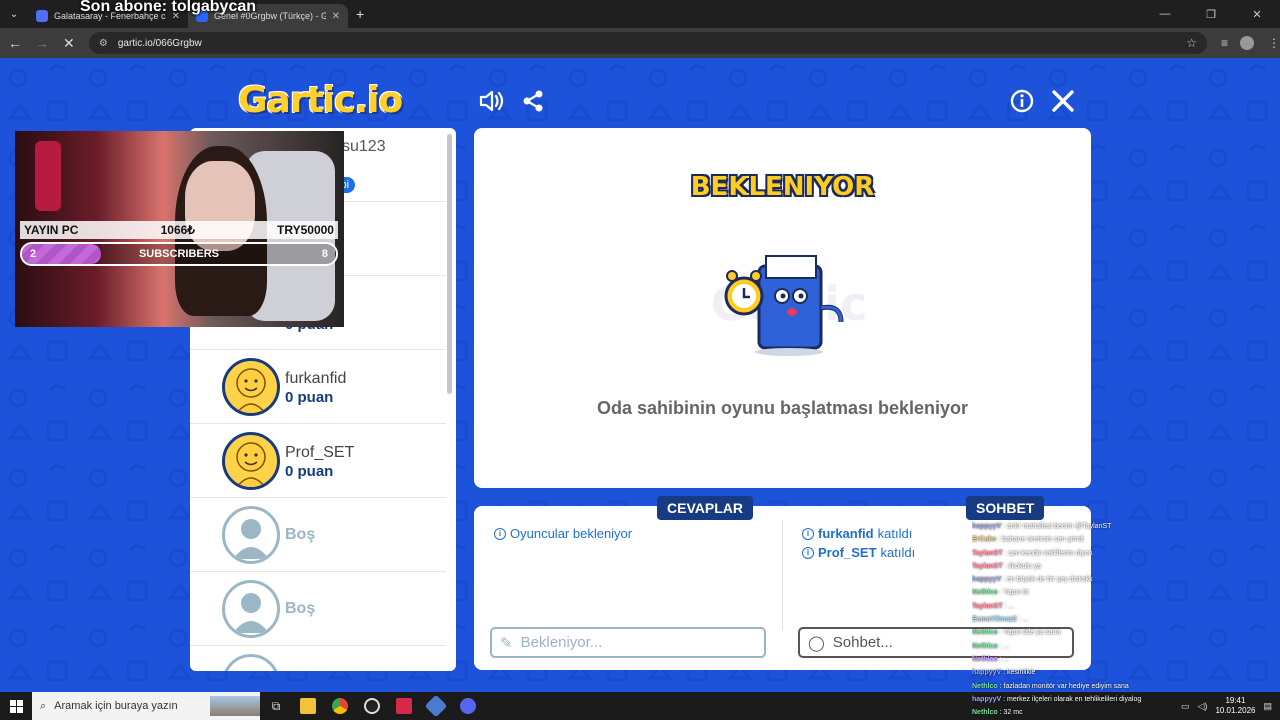 Image resolution: width=1280 pixels, height=720 pixels. What do you see at coordinates (14, 14) in the screenshot?
I see `tab-search-icon: ⌄` at bounding box center [14, 14].